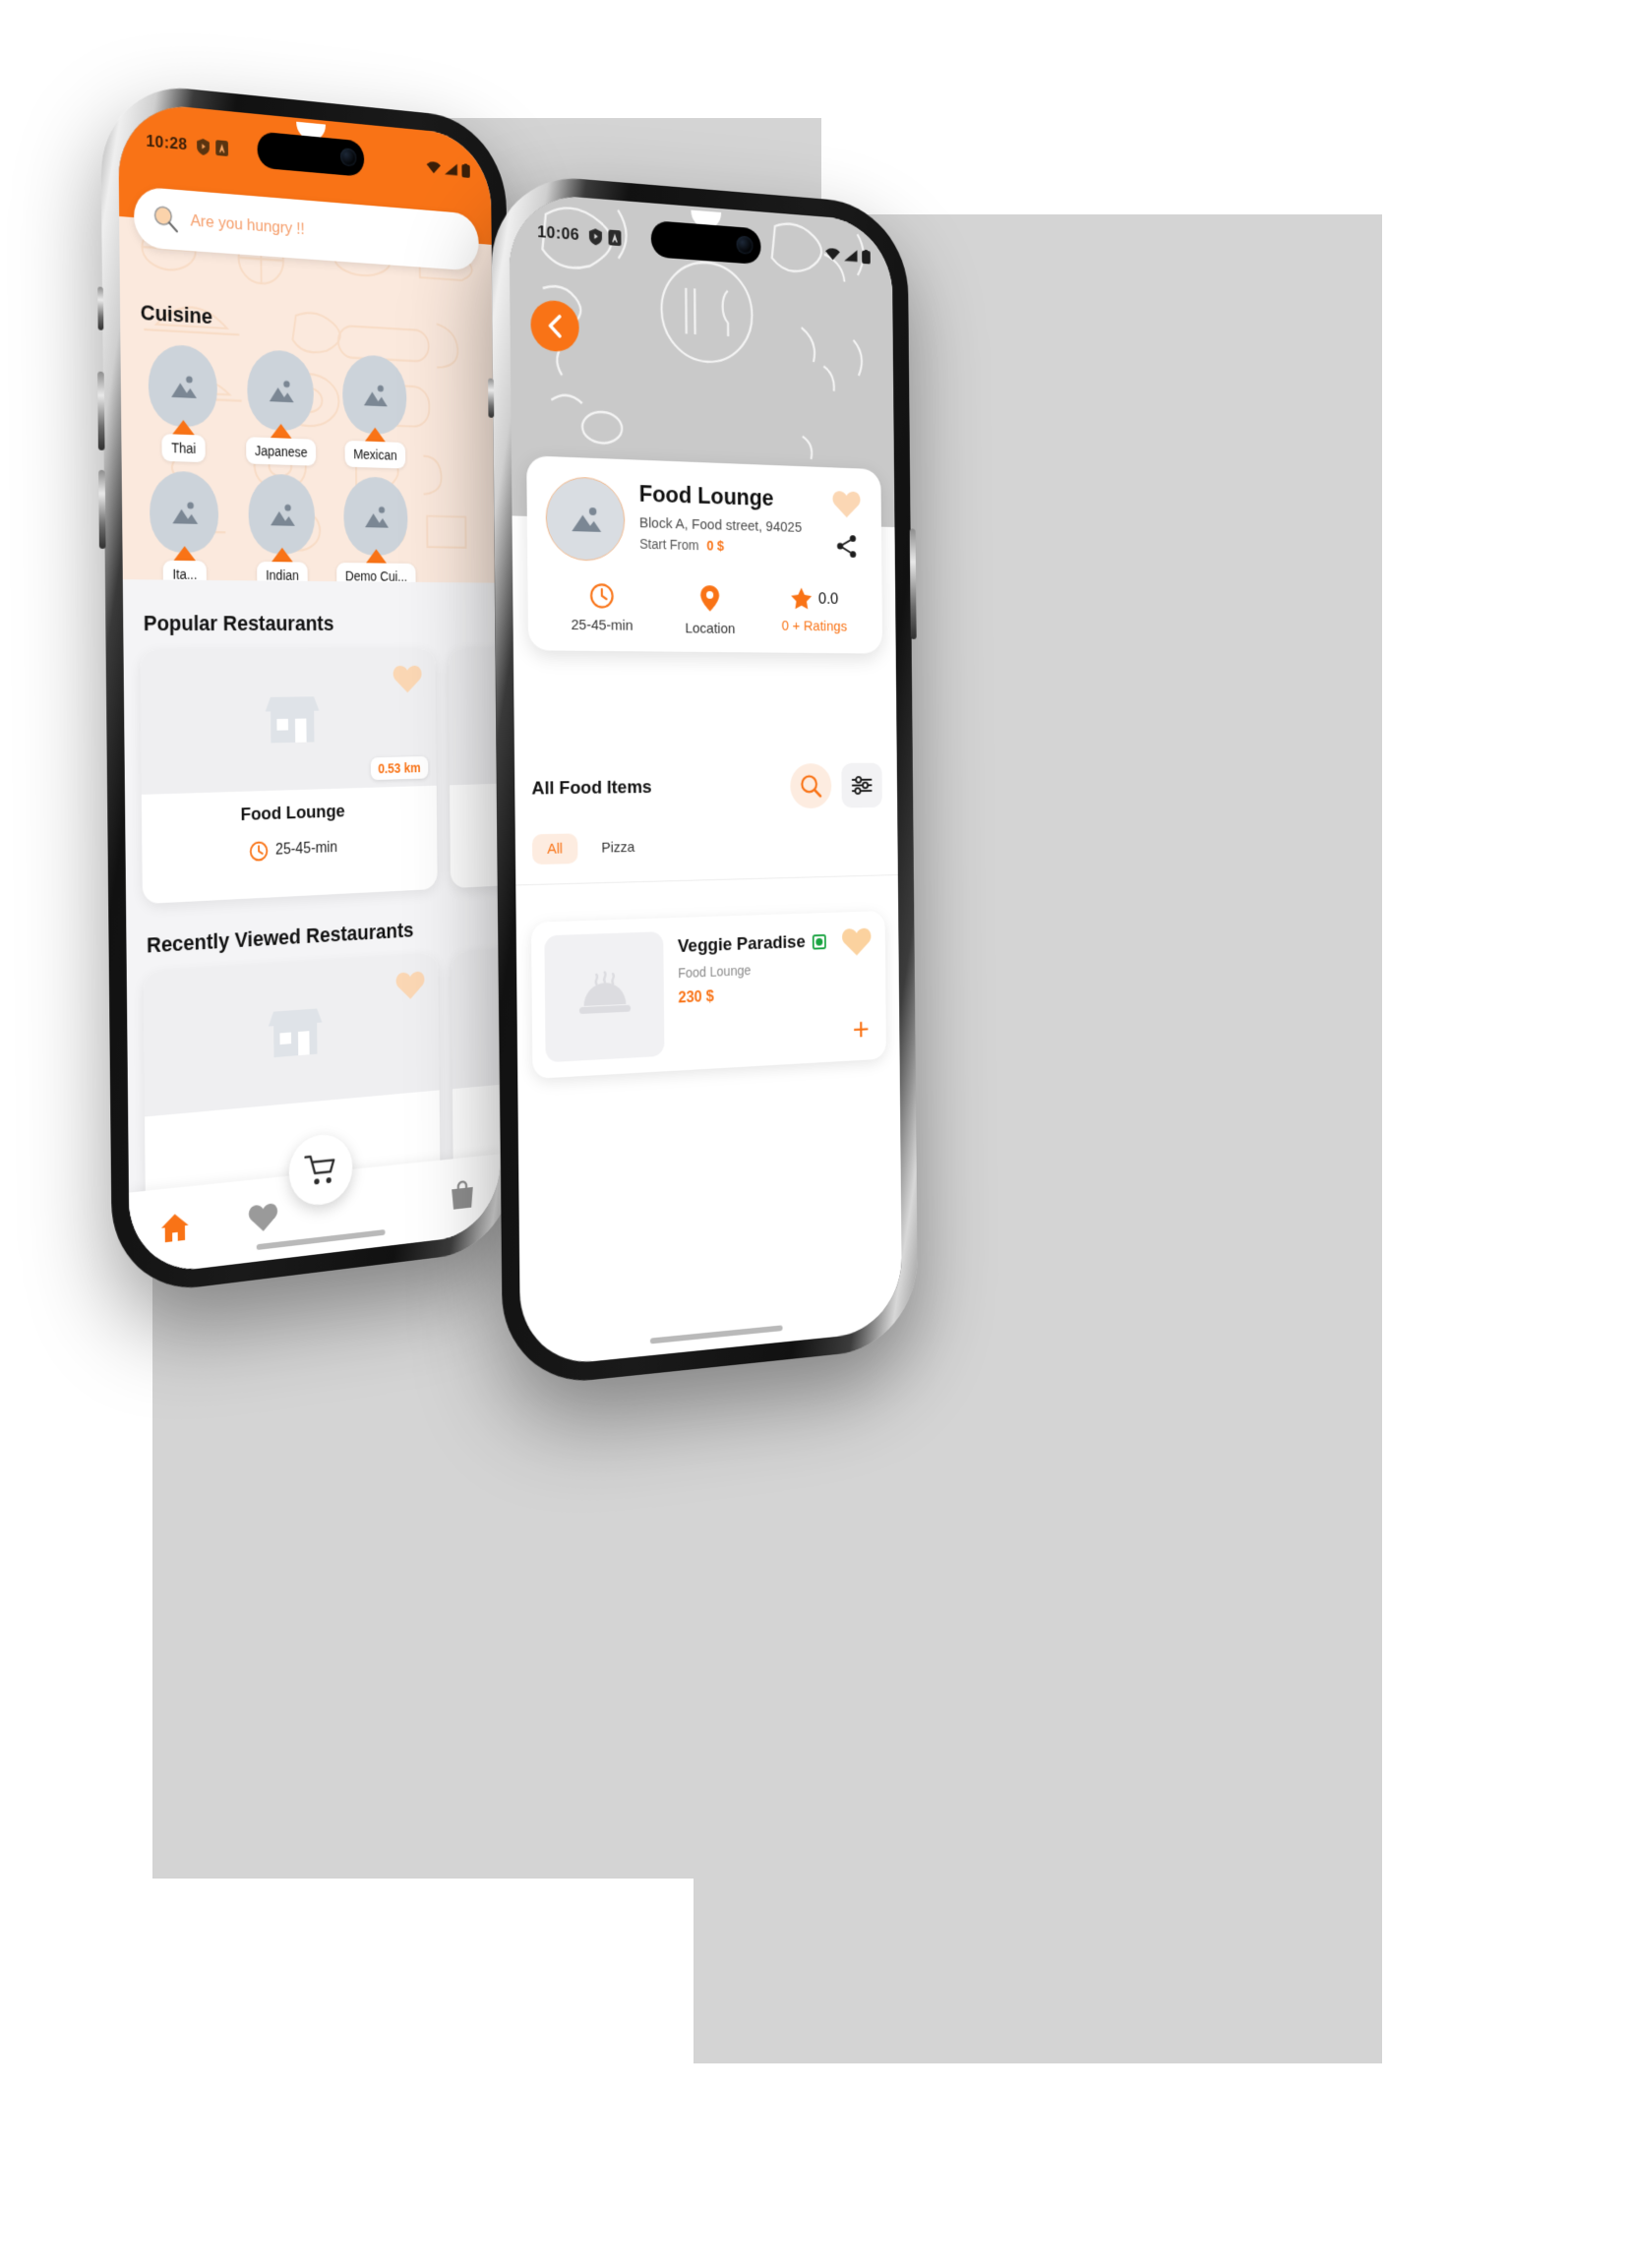 This screenshot has height=2268, width=1629. Describe the element at coordinates (282, 528) in the screenshot. I see `cuisine-item: Indian` at that location.